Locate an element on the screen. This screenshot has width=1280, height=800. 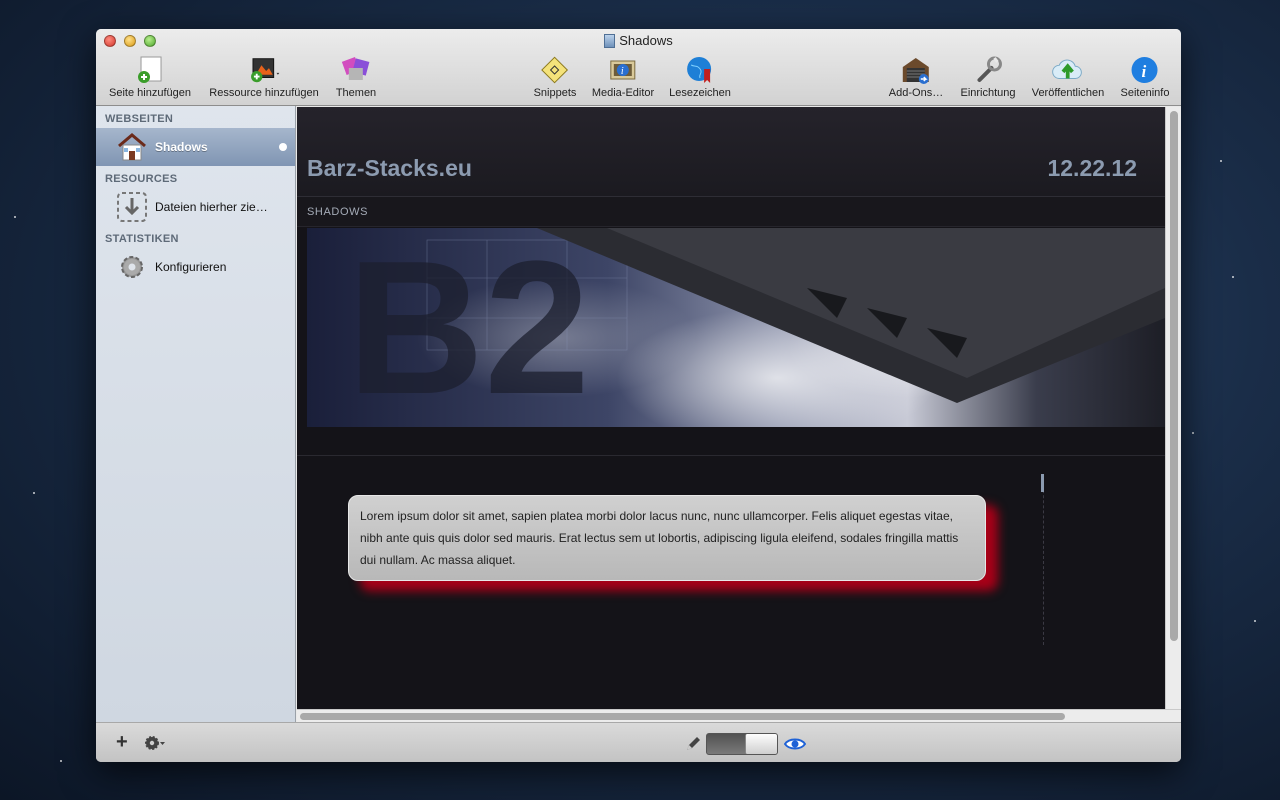
page-info-button: i Seiteninfo is located at coordinates (1145, 77).